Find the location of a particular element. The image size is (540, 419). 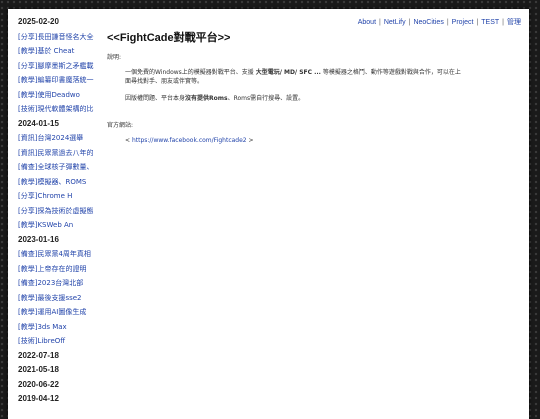

sidebar-post-link: [教學]編纂印書魔落統一 is located at coordinates (60, 80).